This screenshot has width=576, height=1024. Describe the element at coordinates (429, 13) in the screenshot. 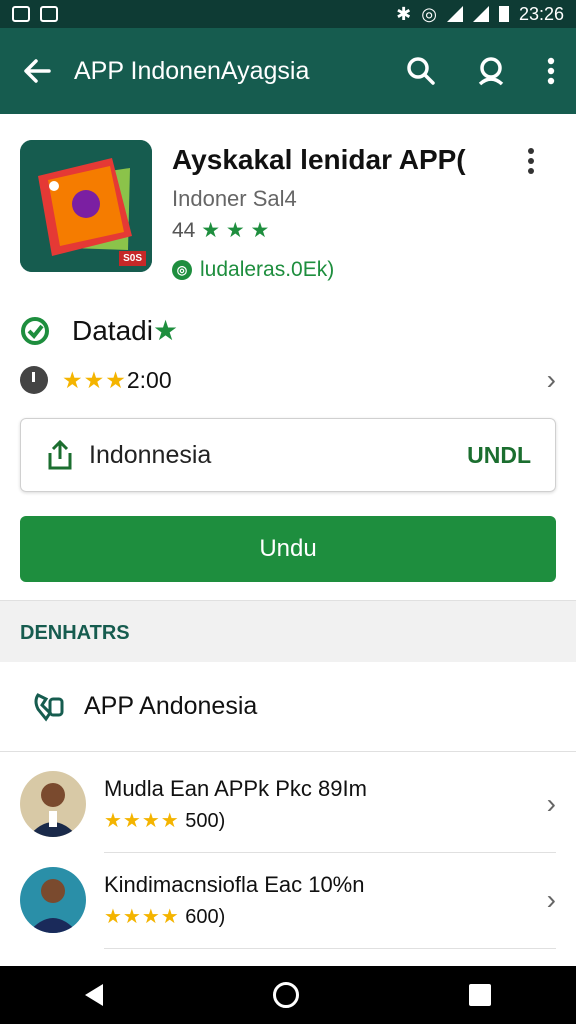

I see `alarm-icon: ◎` at that location.